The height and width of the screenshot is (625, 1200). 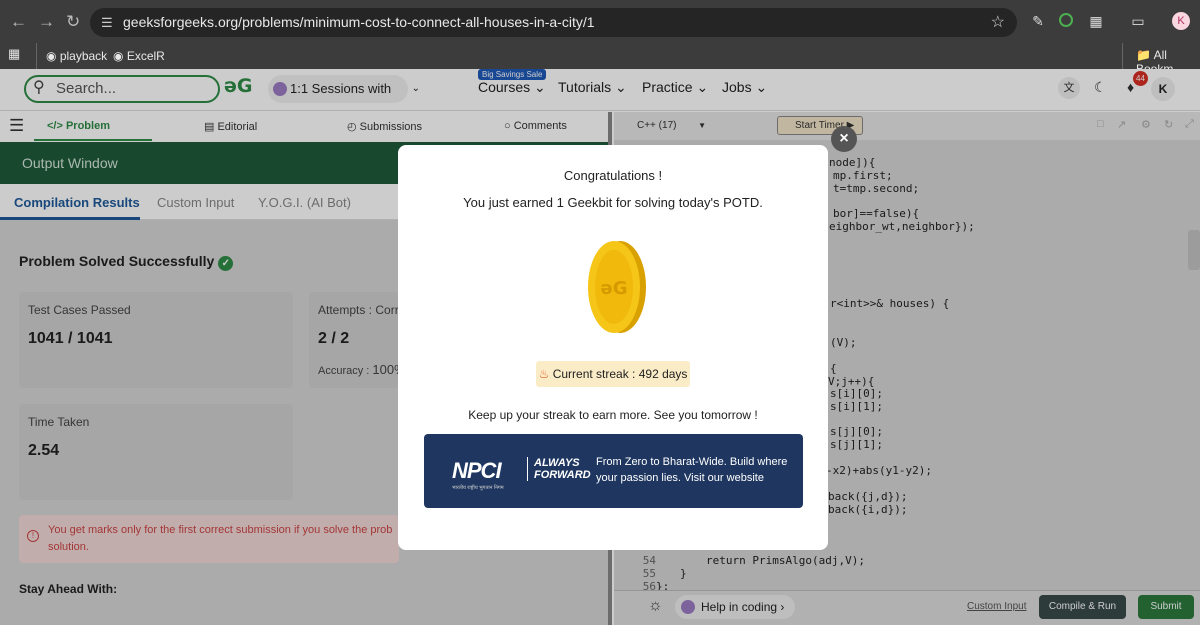 What do you see at coordinates (1066, 20) in the screenshot?
I see `extension-icon` at bounding box center [1066, 20].